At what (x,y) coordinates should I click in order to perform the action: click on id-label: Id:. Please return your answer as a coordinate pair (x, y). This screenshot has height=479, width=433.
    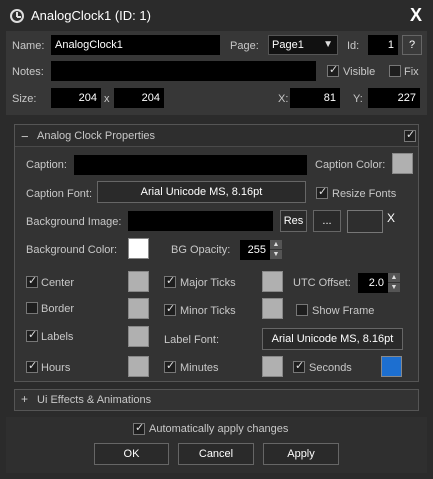
    Looking at the image, I should click on (353, 46).